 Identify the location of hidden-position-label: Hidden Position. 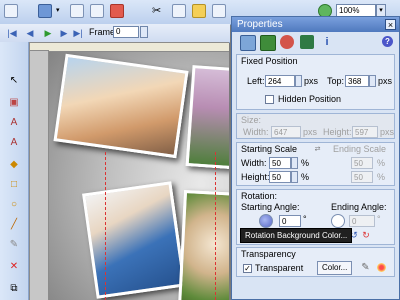
(310, 99).